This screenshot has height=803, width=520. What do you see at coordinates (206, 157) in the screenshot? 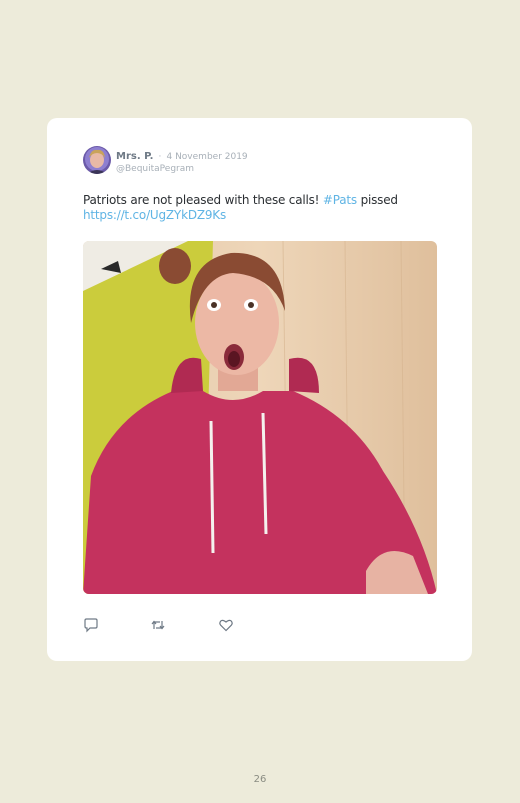
I see `tweet-date: 4 November 2019` at bounding box center [206, 157].